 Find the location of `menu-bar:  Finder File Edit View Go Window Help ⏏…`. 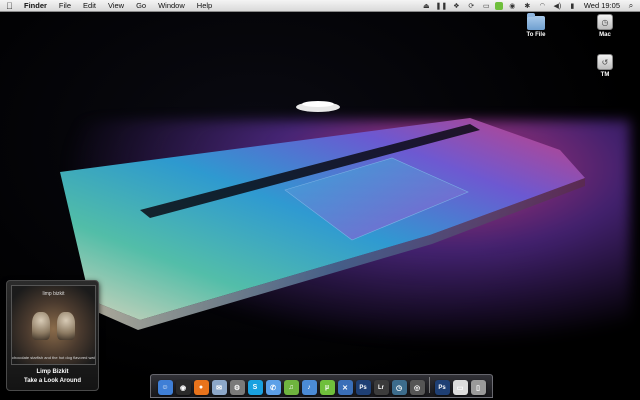

menu-bar:  Finder File Edit View Go Window Help ⏏… is located at coordinates (320, 6).